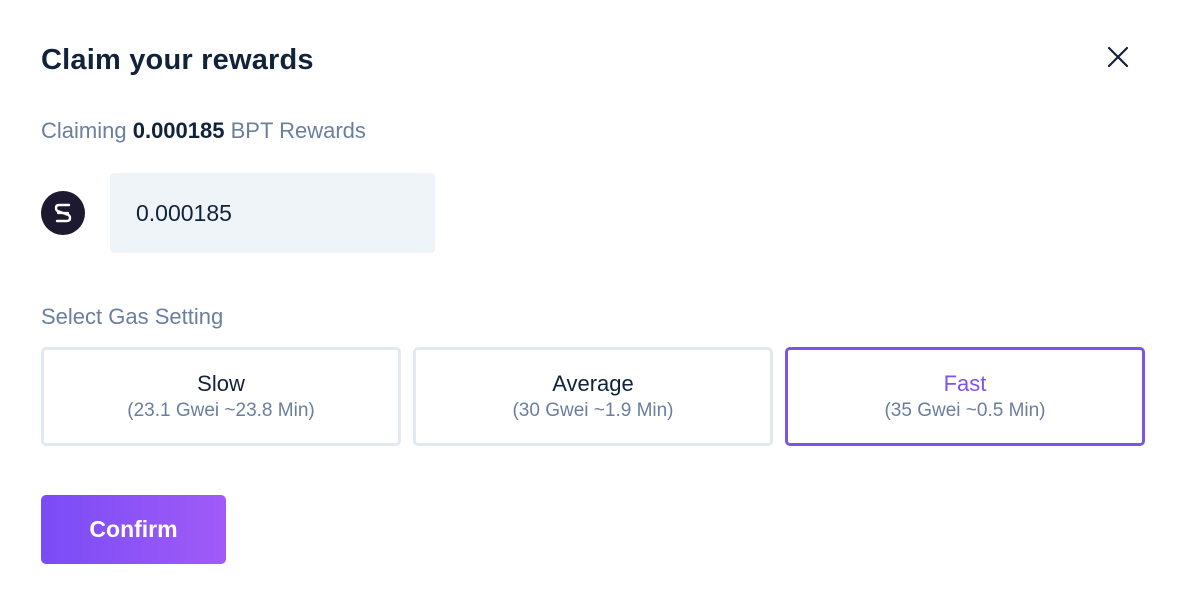 The width and height of the screenshot is (1185, 606). I want to click on claim-suffix: BPT Rewards, so click(298, 130).